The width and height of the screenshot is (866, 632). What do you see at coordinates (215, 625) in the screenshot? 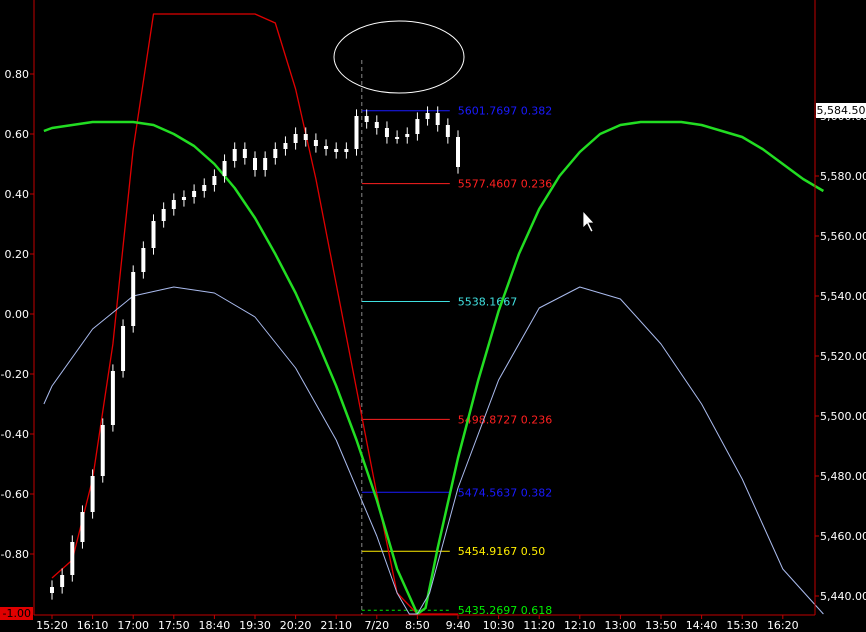
I see `time-tick-label: 18:40` at bounding box center [215, 625].